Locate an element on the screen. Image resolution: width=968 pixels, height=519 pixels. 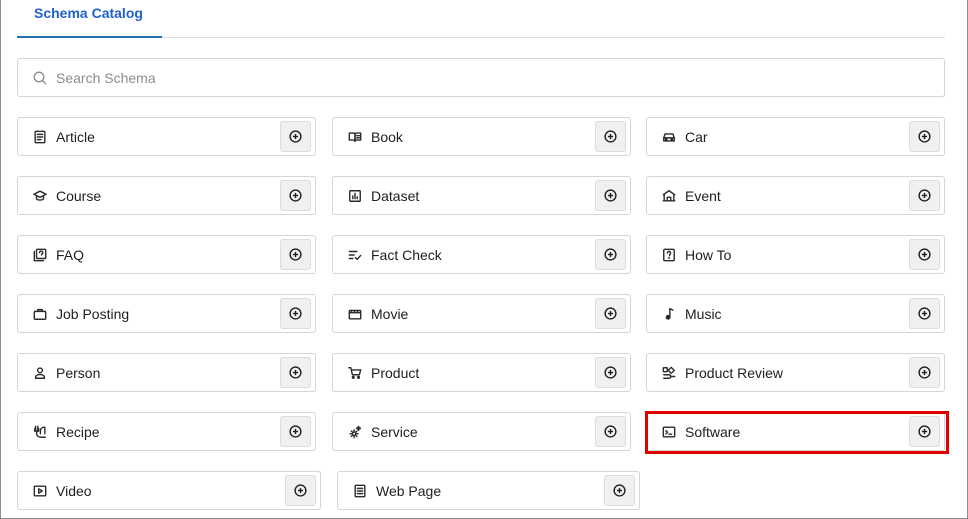
schema-label: Product is located at coordinates (395, 373).